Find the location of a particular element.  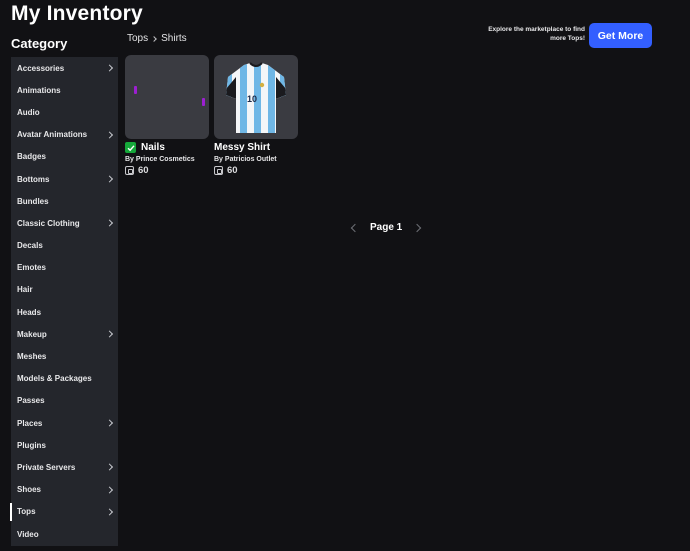

nails-thumbnail is located at coordinates (167, 97).